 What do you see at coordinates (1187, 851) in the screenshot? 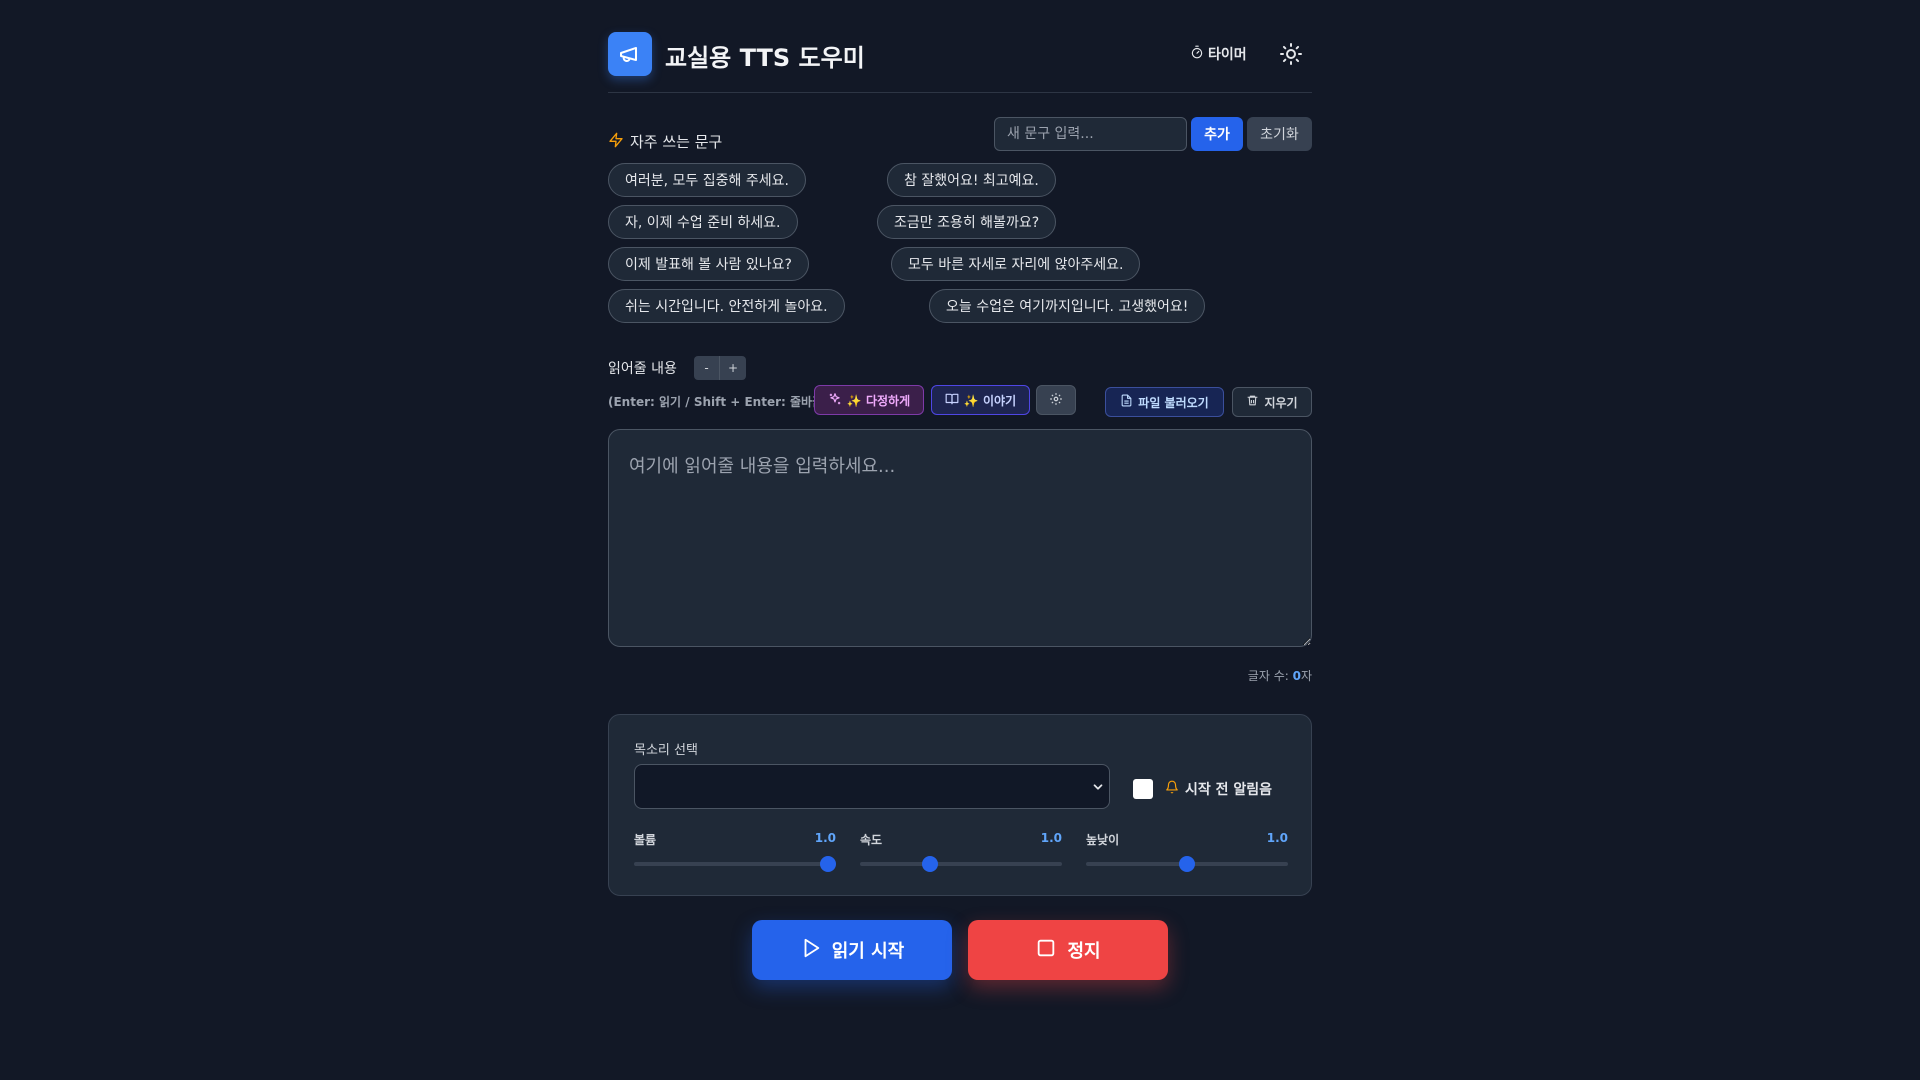
I see `pitch-slider-group: 높낮이 1.0` at bounding box center [1187, 851].